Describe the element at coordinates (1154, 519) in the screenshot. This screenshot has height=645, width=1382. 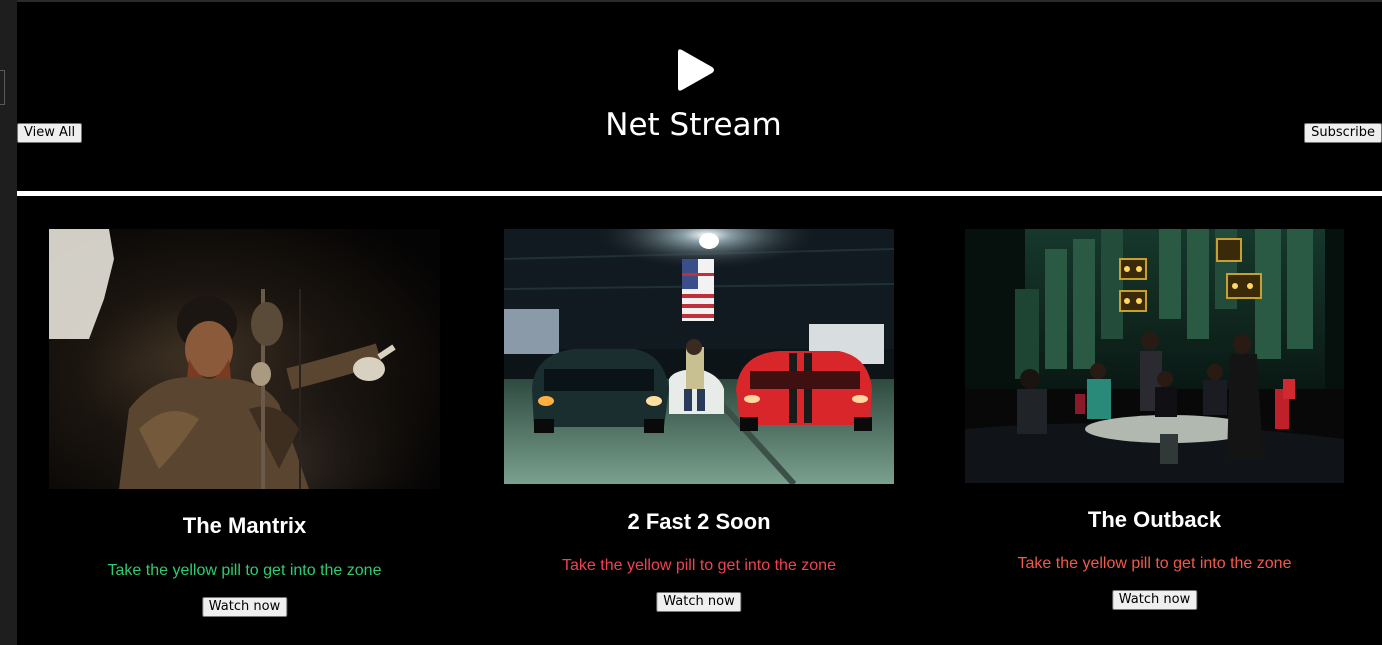
I see `movie-title: The Outback` at that location.